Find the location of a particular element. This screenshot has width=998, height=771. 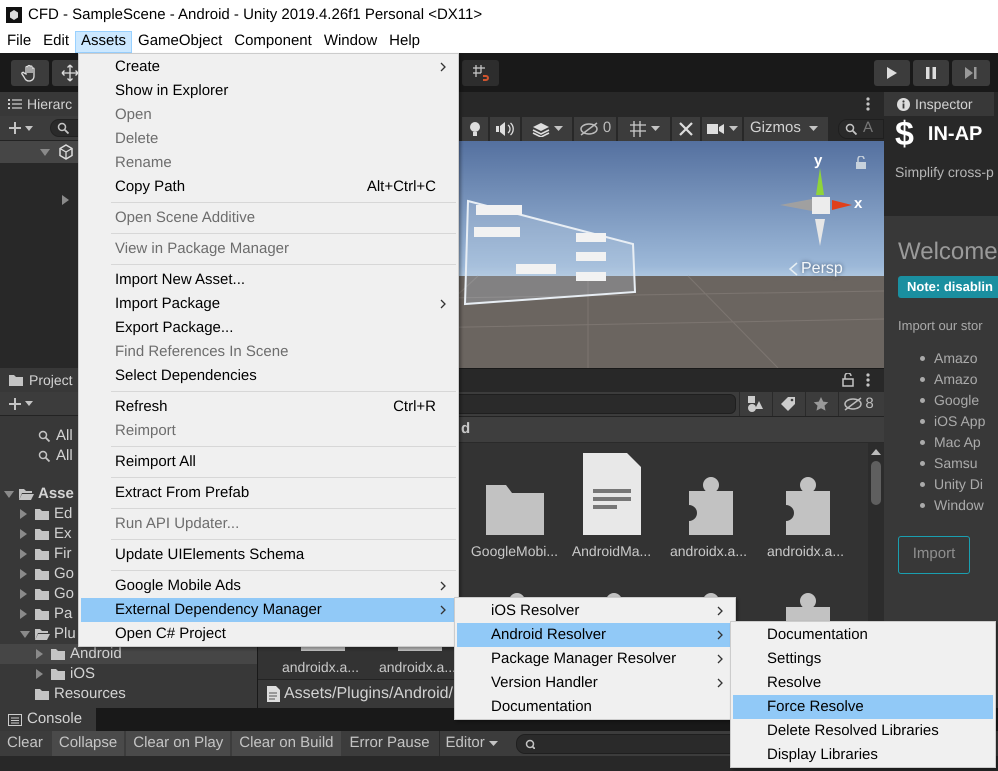

folder-label: Fir is located at coordinates (63, 554).